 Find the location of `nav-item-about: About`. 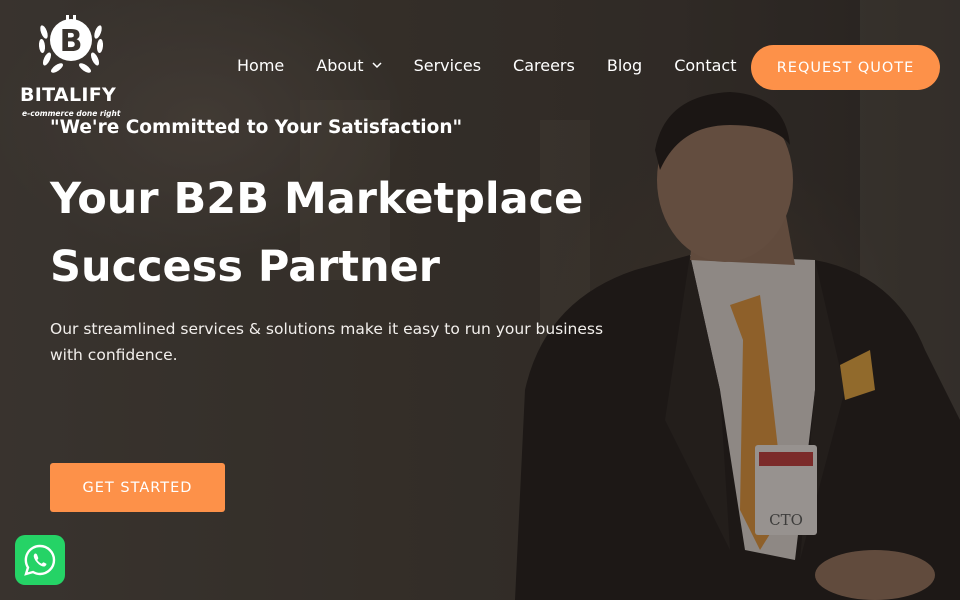

nav-item-about: About is located at coordinates (349, 65).